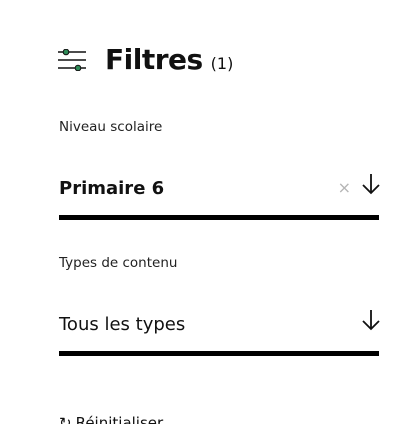  I want to click on content-types-select: Tous les types, so click(220, 331).